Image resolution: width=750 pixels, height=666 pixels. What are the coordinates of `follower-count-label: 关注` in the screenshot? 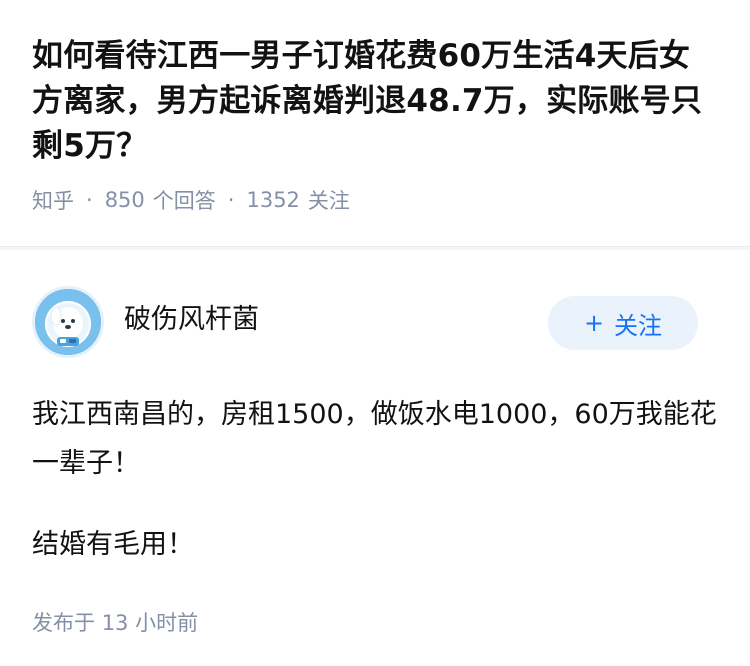 It's located at (329, 200).